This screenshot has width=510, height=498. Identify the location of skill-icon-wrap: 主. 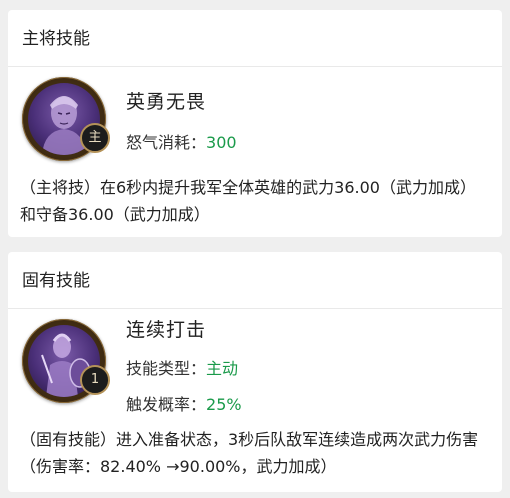
(66, 119).